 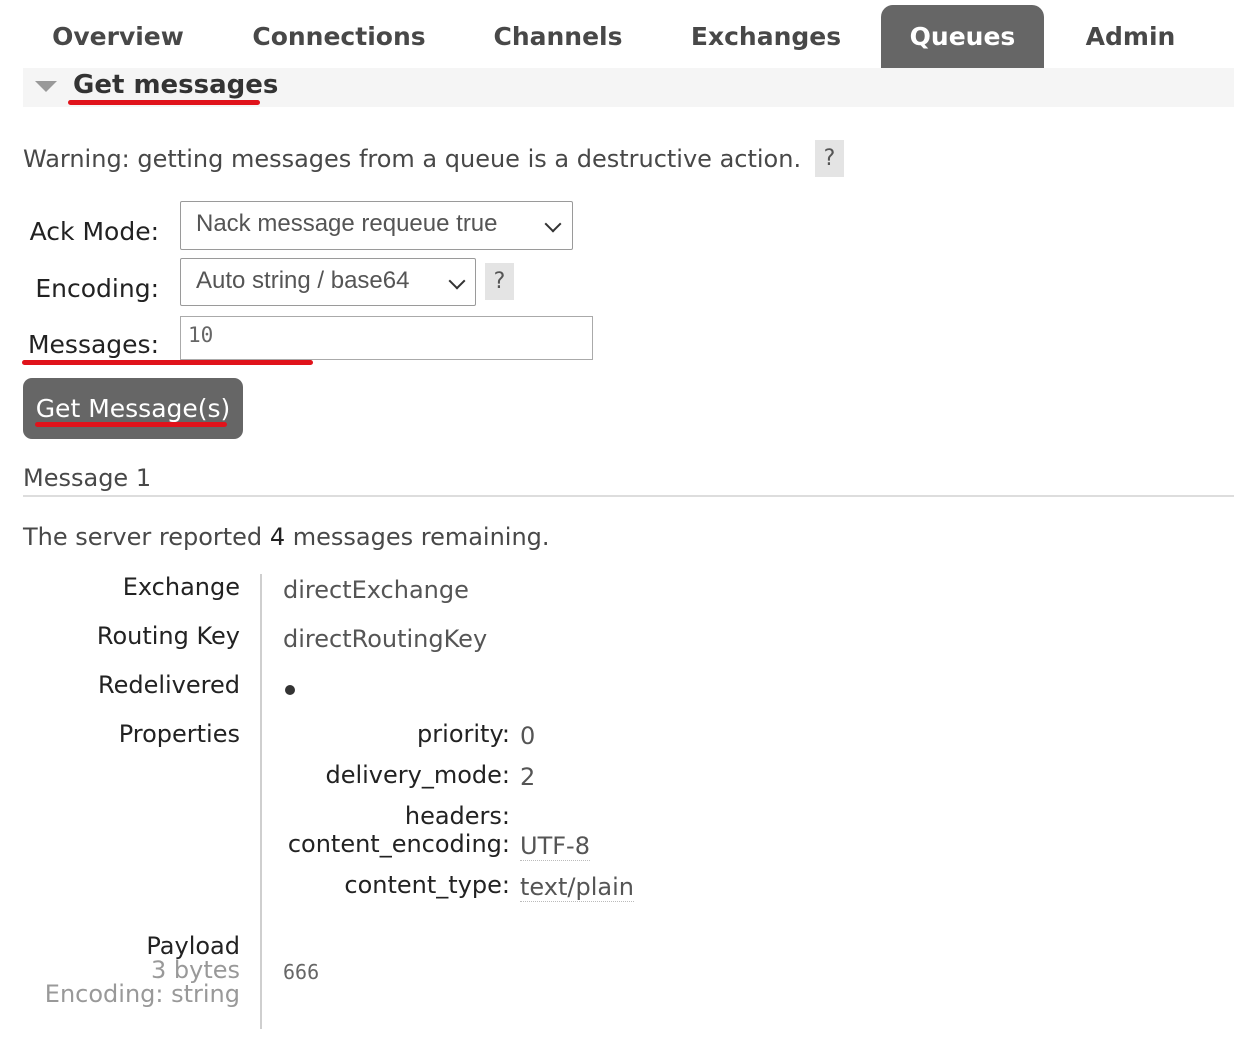 I want to click on encoding-select: Auto string / base64, so click(x=328, y=282).